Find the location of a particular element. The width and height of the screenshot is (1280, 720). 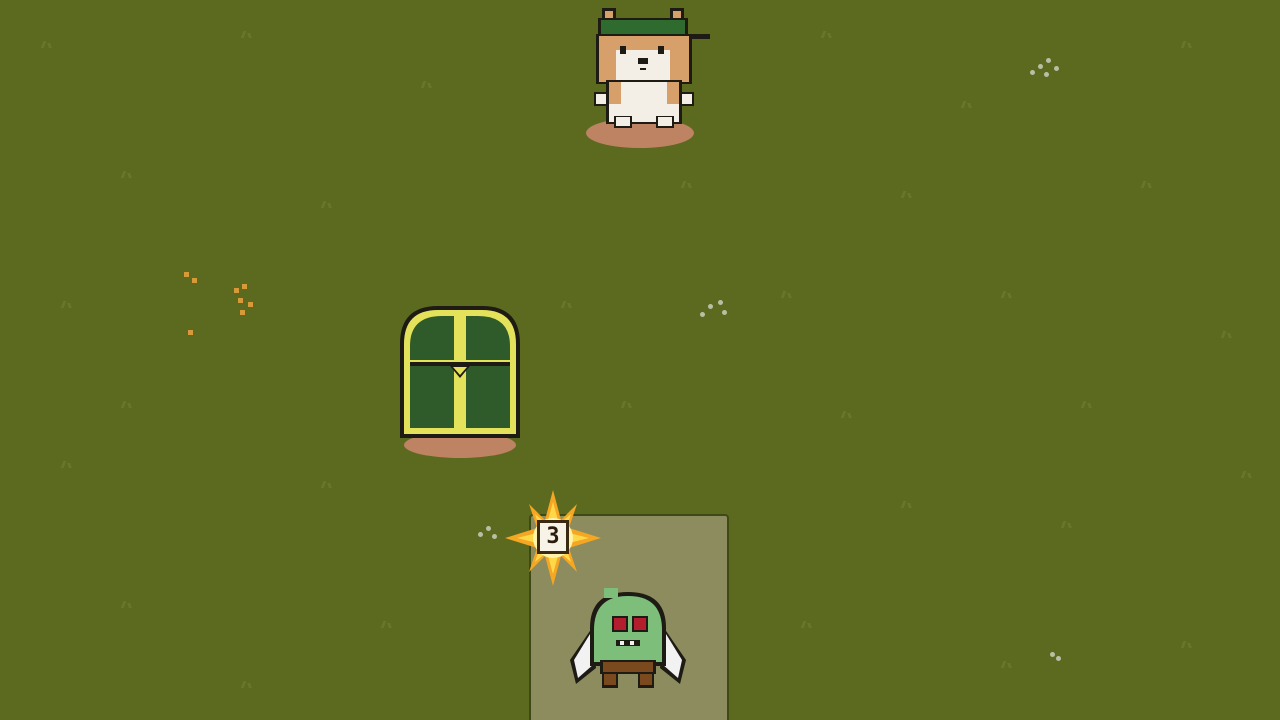

player-icon is located at coordinates (628, 638).